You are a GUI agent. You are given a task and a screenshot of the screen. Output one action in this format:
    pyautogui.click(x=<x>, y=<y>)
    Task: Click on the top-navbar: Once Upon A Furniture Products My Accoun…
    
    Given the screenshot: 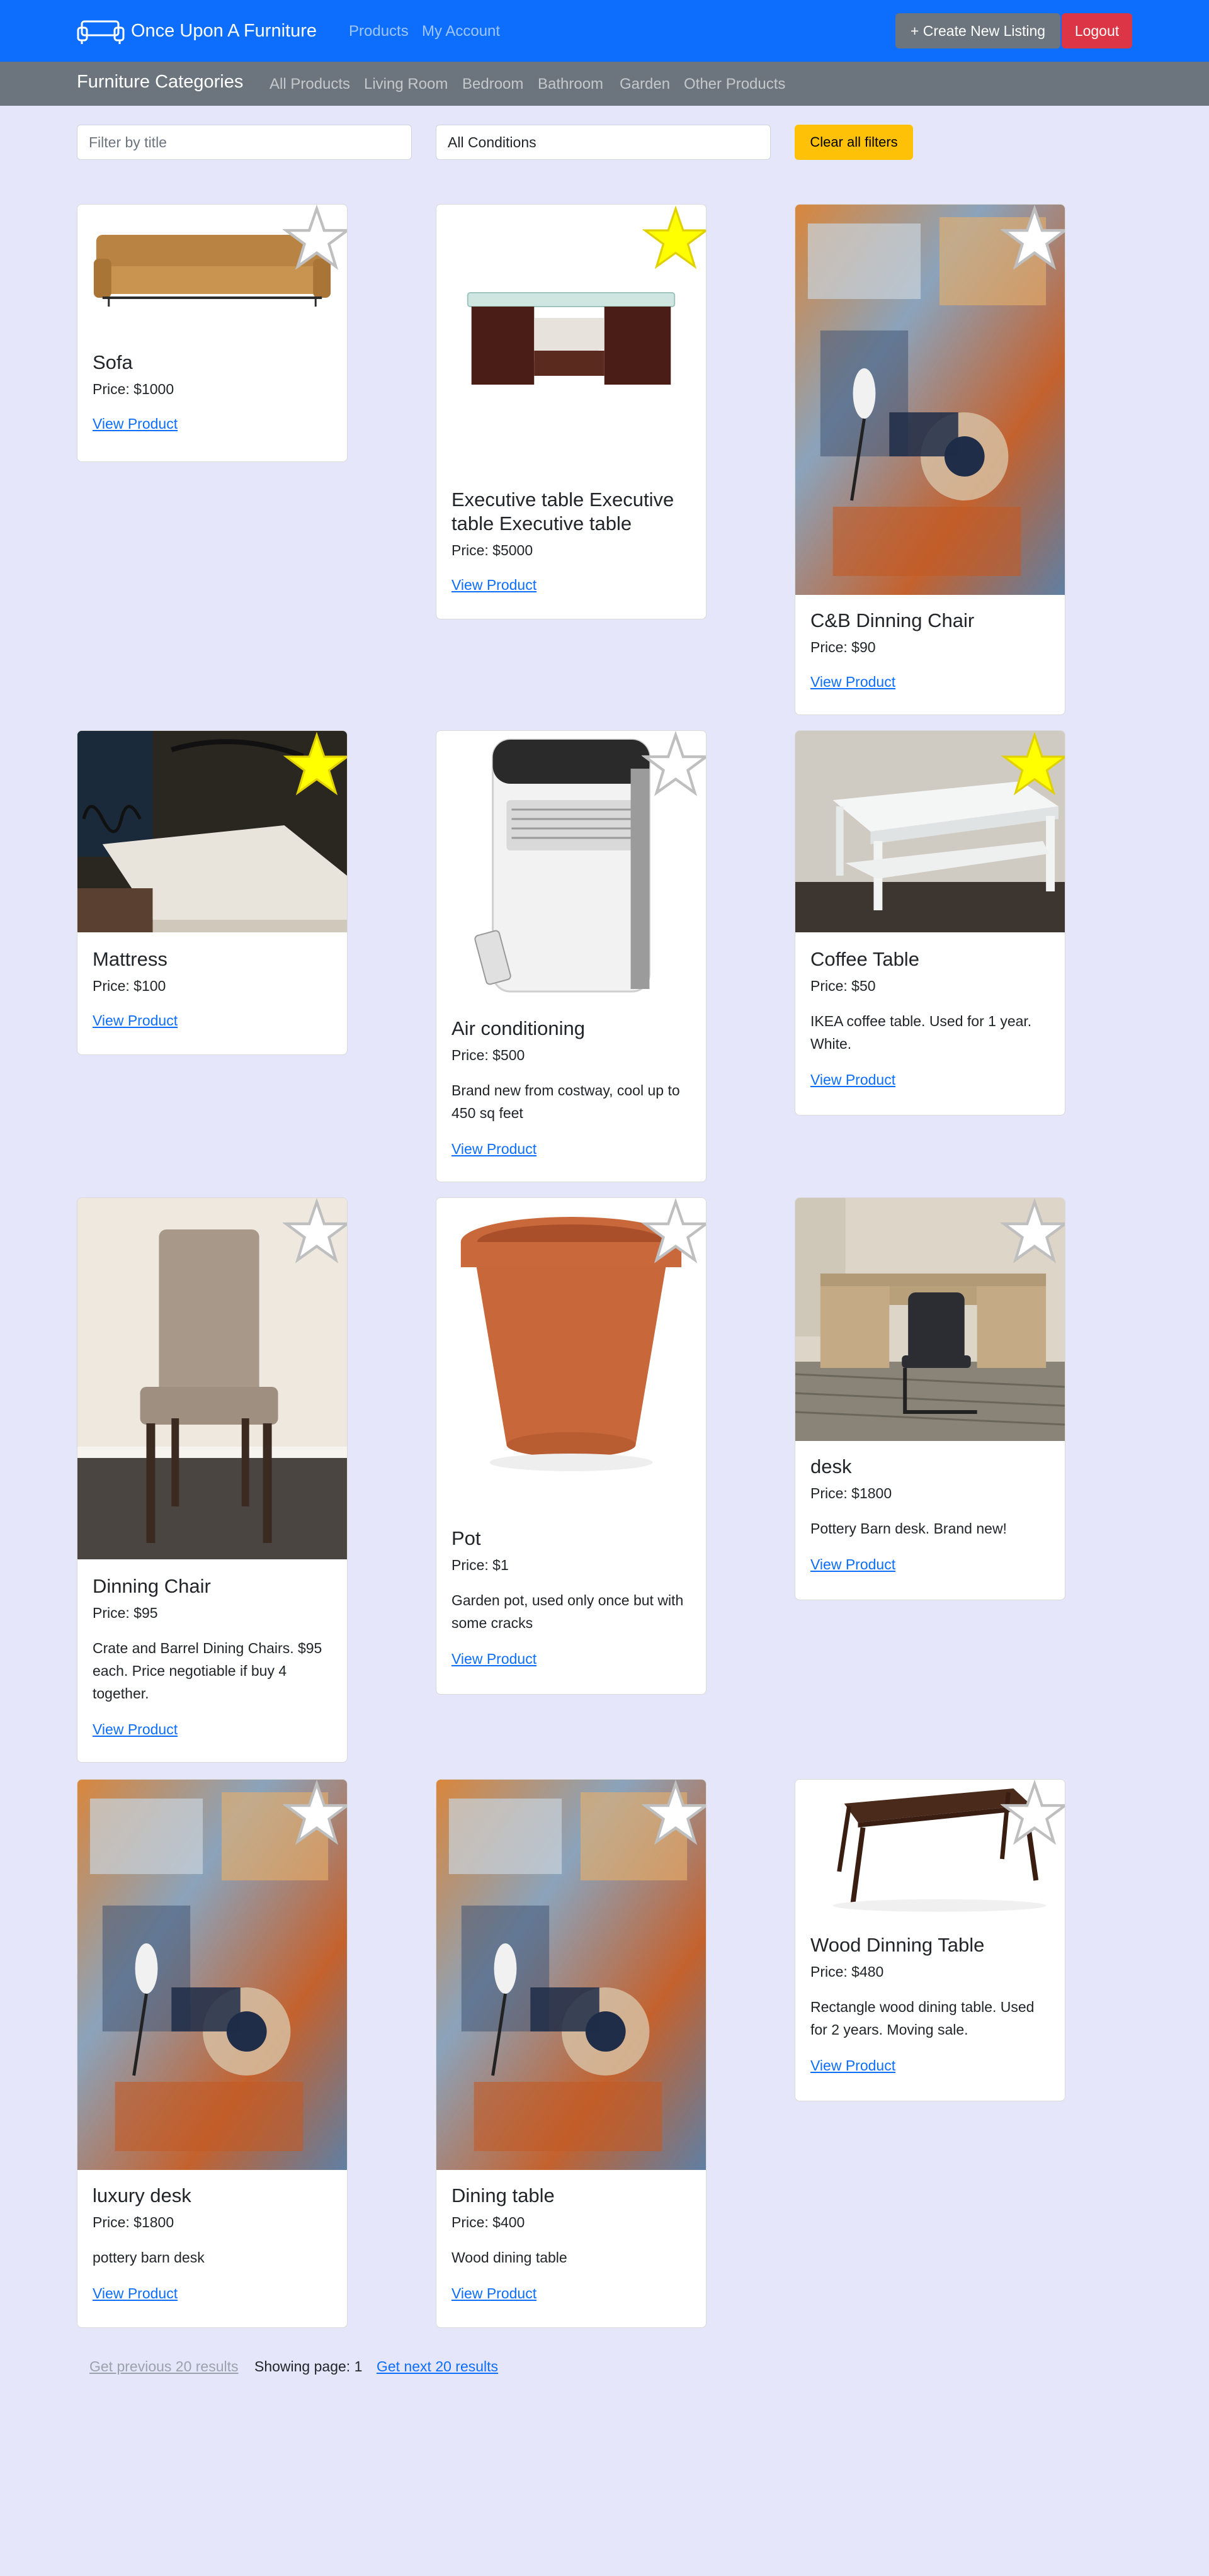 What is the action you would take?
    pyautogui.click(x=604, y=31)
    